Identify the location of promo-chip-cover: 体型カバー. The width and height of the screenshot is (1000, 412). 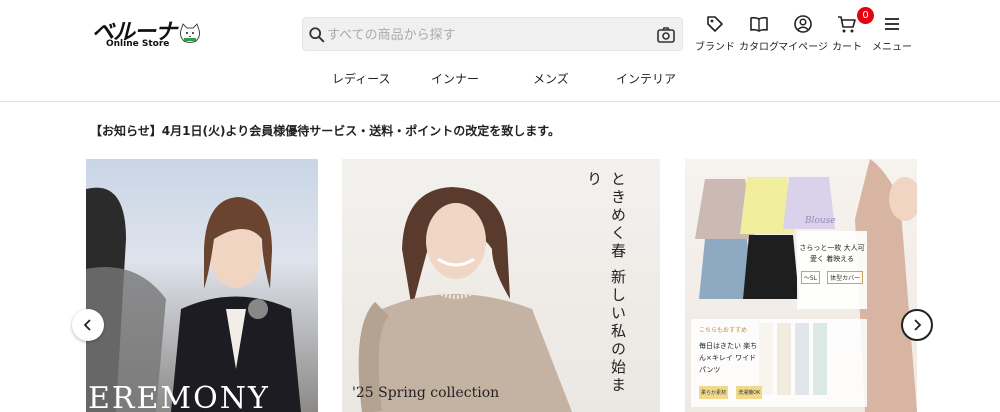
(845, 277).